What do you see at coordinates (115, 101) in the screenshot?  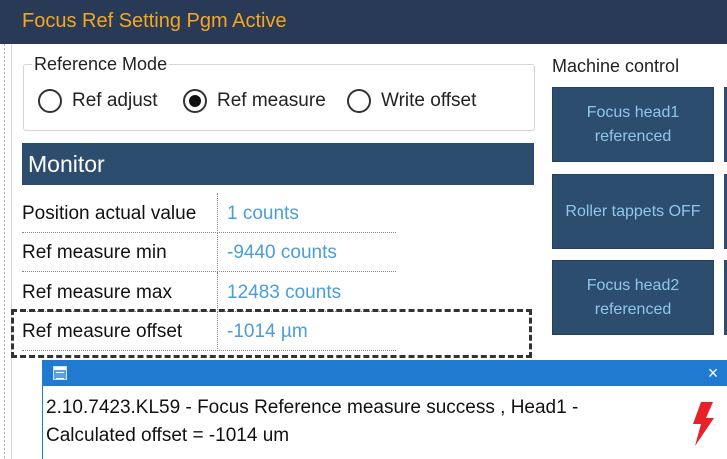 I see `radio-ref-adjust-label: Ref adjust` at bounding box center [115, 101].